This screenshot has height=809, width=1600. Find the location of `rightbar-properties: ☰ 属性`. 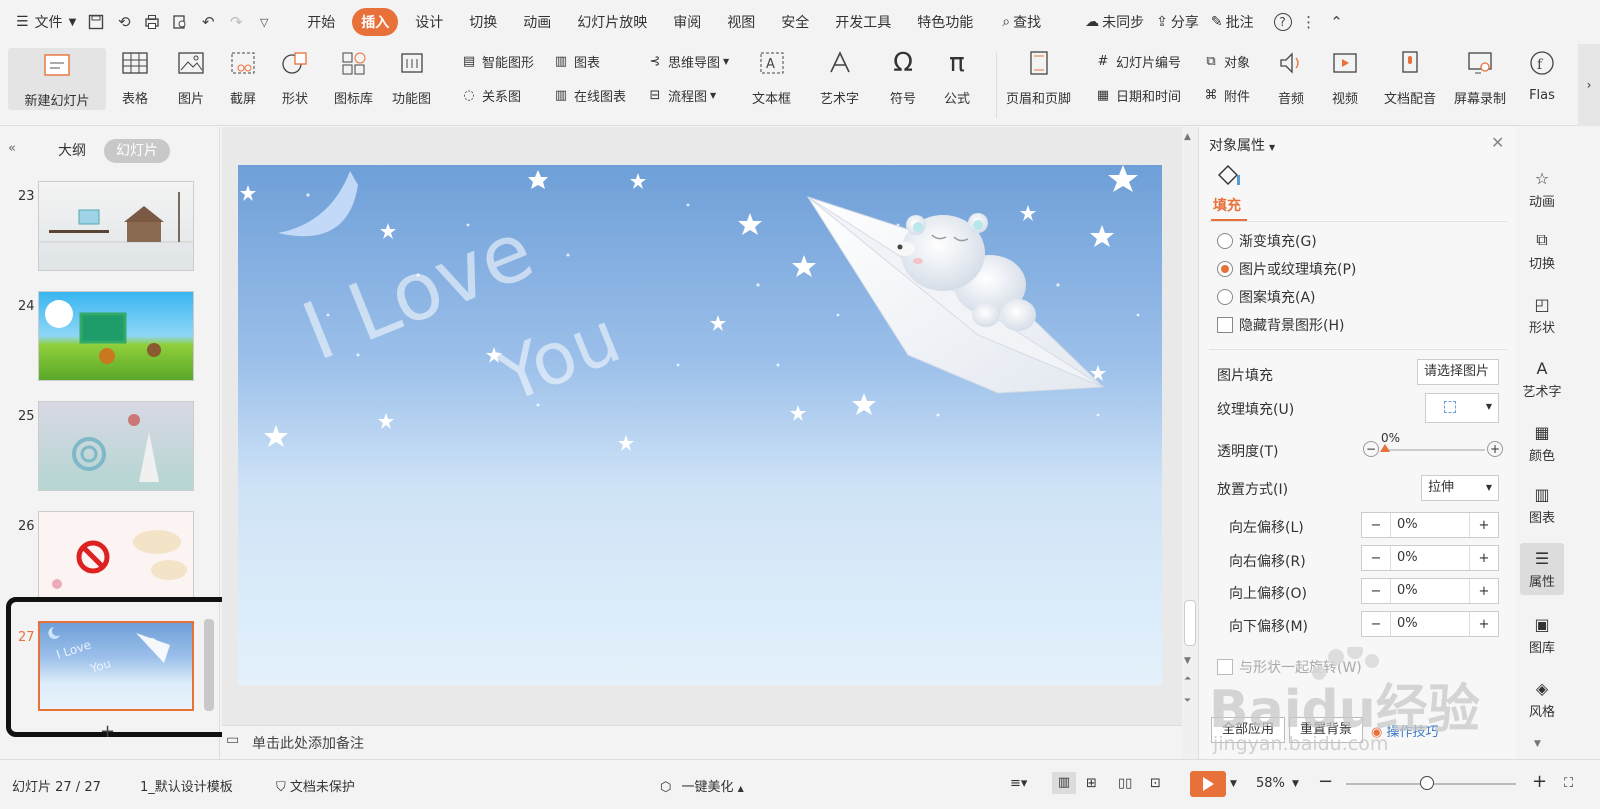

rightbar-properties: ☰ 属性 is located at coordinates (1542, 569).